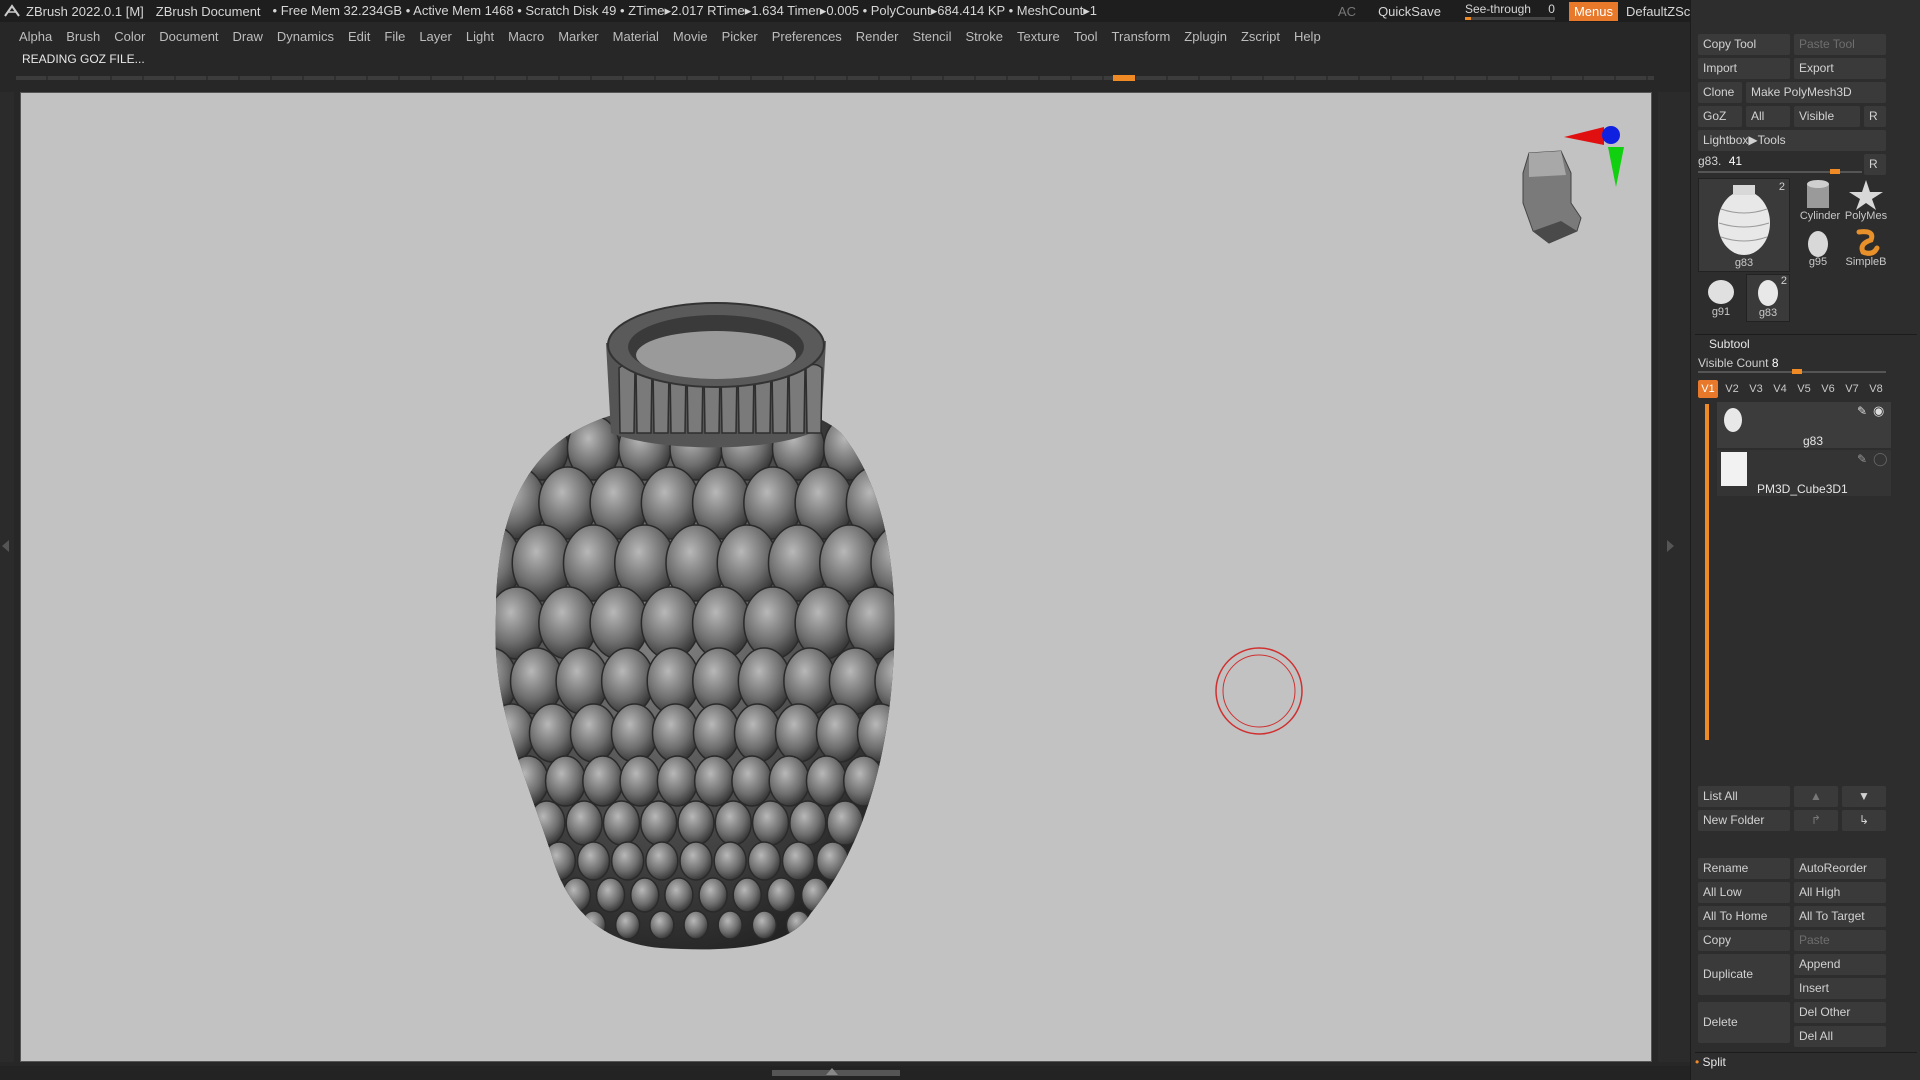  What do you see at coordinates (1804, 425) in the screenshot?
I see `subtool-item-g83: g83 ✎ ◉` at bounding box center [1804, 425].